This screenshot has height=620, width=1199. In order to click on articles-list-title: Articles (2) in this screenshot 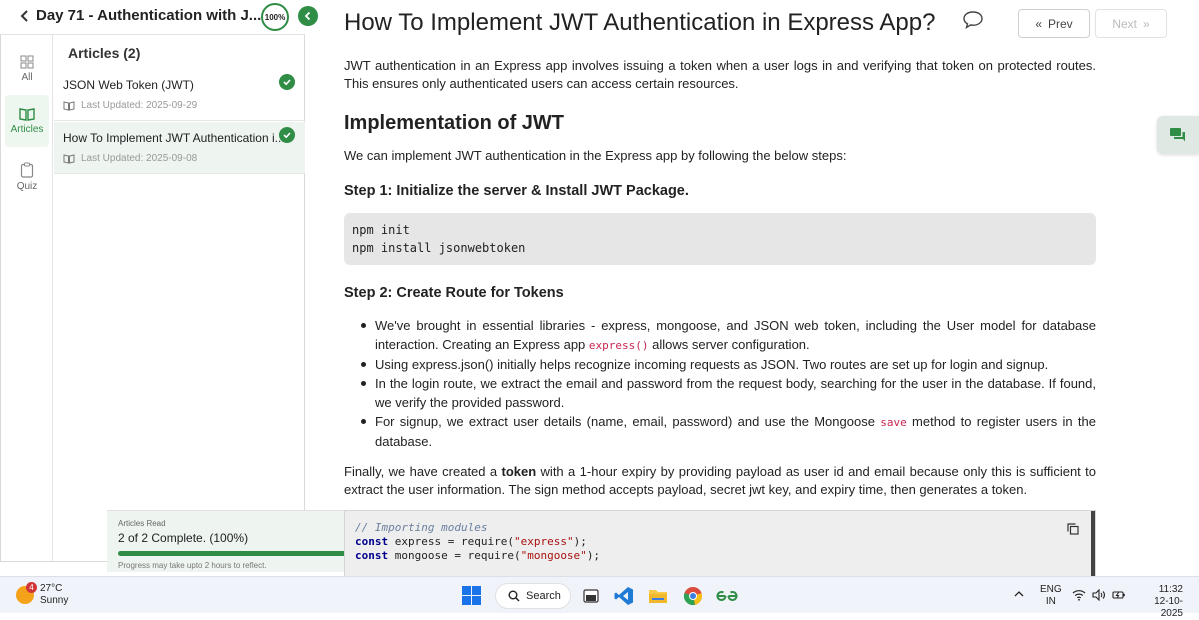, I will do `click(104, 53)`.